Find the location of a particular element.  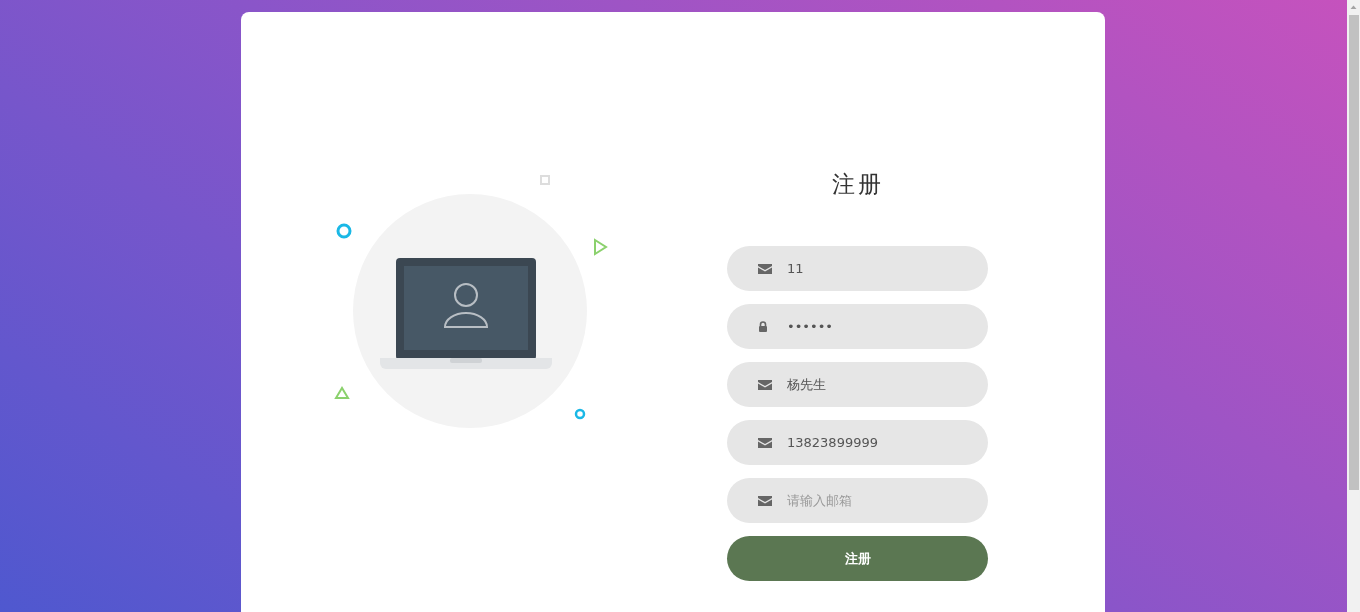

input-field: 11 is located at coordinates (857, 268).